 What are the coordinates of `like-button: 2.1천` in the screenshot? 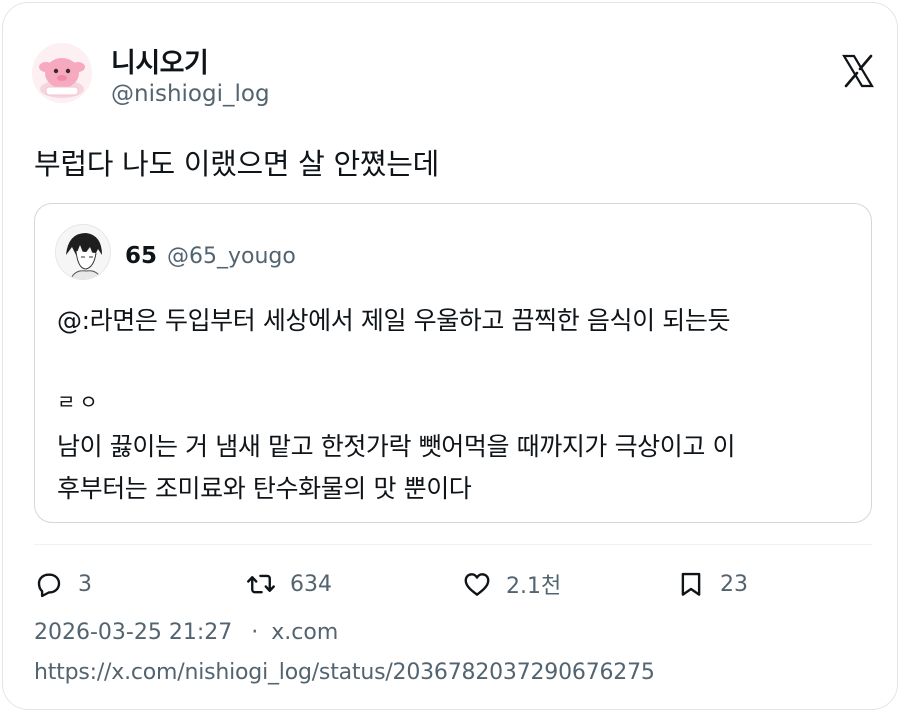 It's located at (511, 584).